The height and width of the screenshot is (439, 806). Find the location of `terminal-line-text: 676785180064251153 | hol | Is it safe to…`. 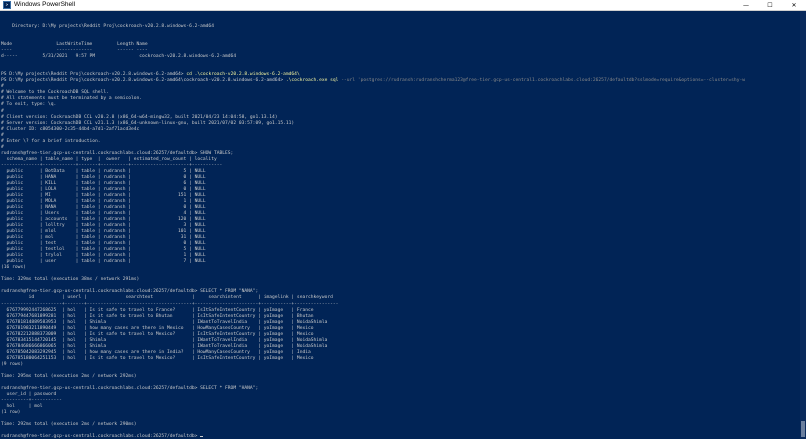

terminal-line-text: 676785180064251153 | hol | Is it safe to… is located at coordinates (157, 358).